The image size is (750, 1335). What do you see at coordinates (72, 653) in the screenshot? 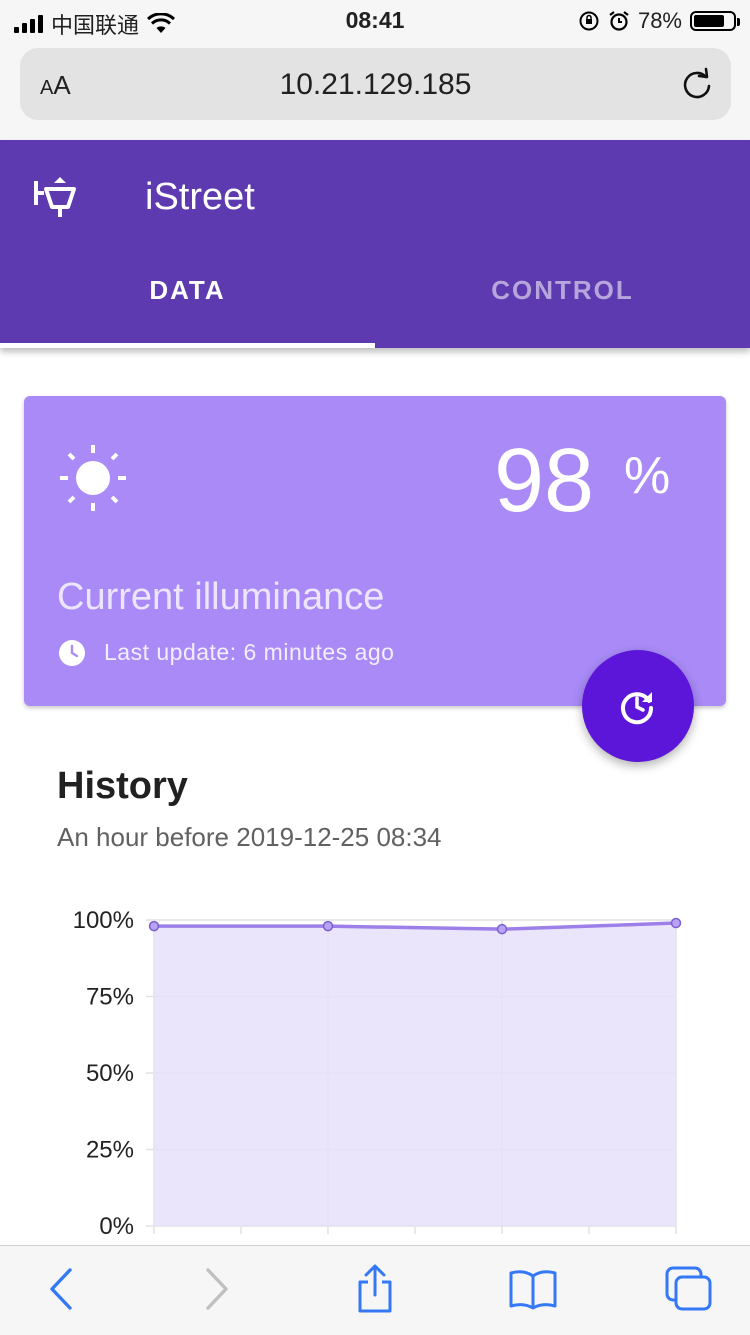
I see `clock-icon` at bounding box center [72, 653].